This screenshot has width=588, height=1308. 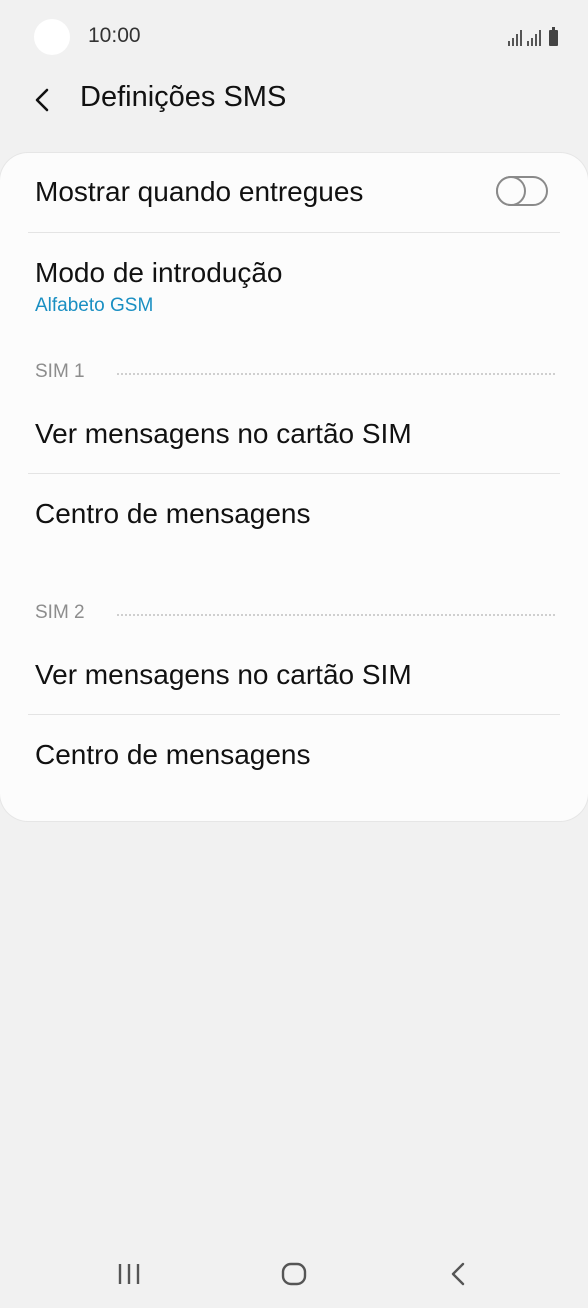 I want to click on delivery-report-toggle, so click(x=522, y=191).